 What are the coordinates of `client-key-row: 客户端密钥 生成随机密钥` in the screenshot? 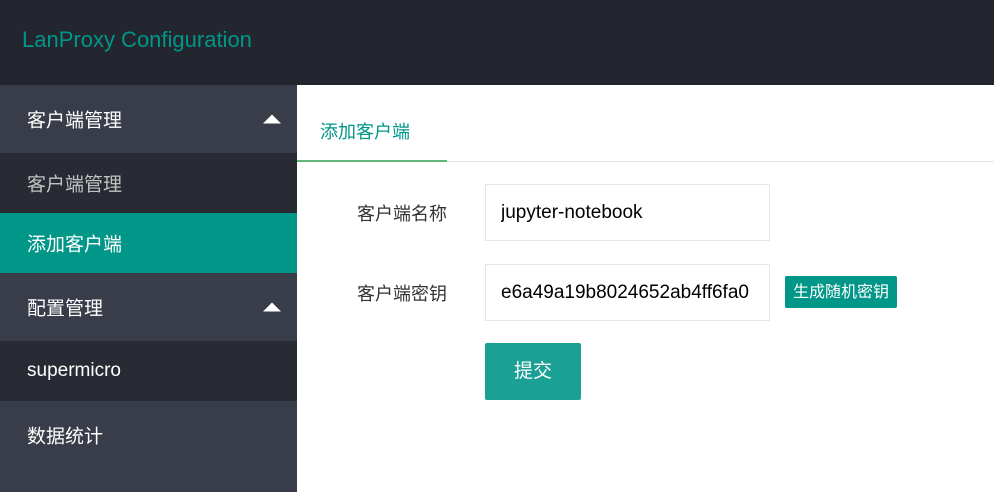 It's located at (645, 292).